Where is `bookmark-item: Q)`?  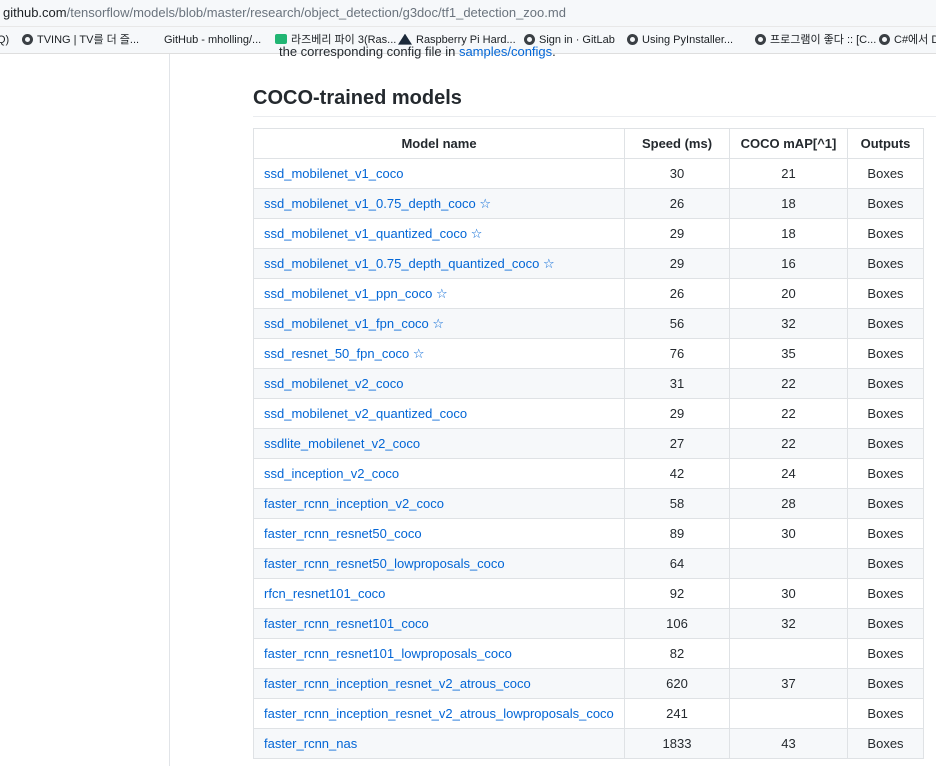
bookmark-item: Q) is located at coordinates (4, 40).